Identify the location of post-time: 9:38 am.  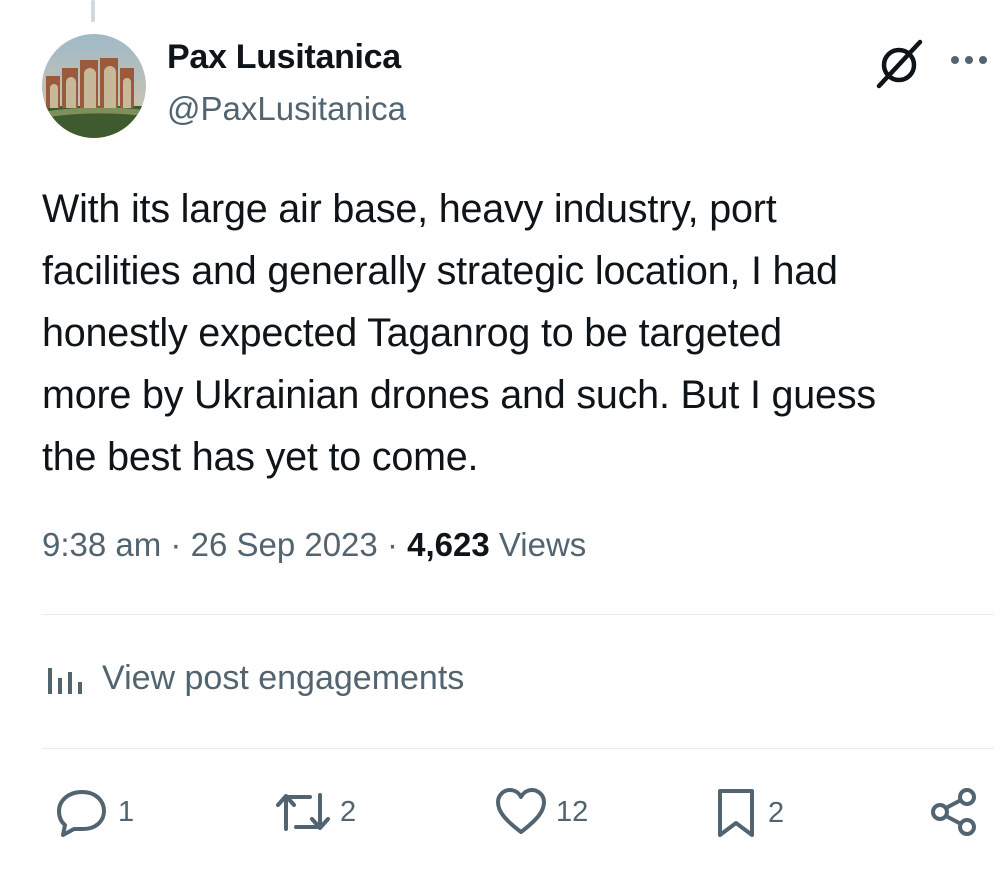
(101, 544).